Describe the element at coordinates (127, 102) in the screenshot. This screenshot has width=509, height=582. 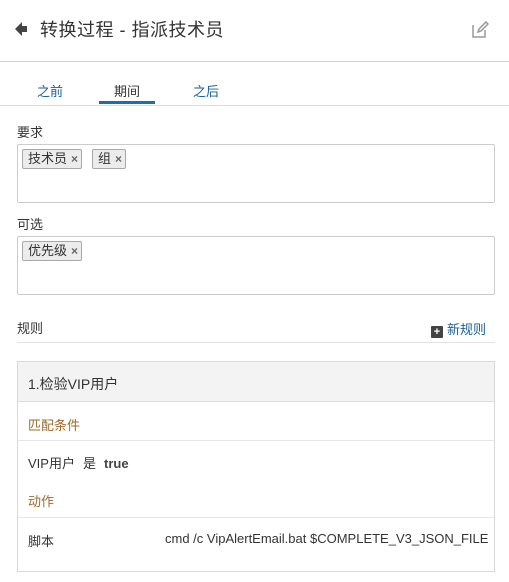
I see `active-tab-indicator` at that location.